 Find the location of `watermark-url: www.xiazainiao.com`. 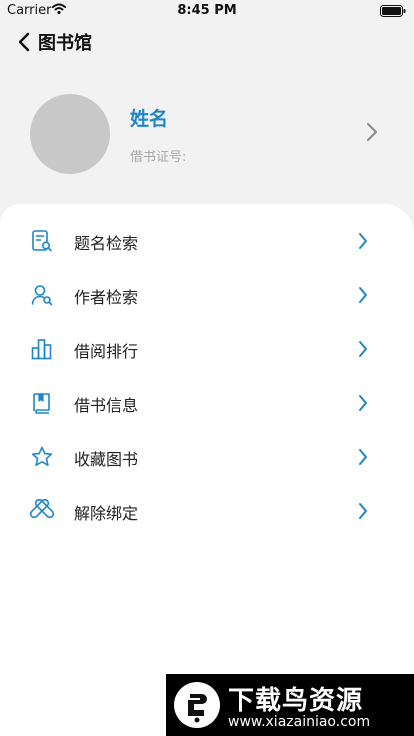

watermark-url: www.xiazainiao.com is located at coordinates (299, 722).